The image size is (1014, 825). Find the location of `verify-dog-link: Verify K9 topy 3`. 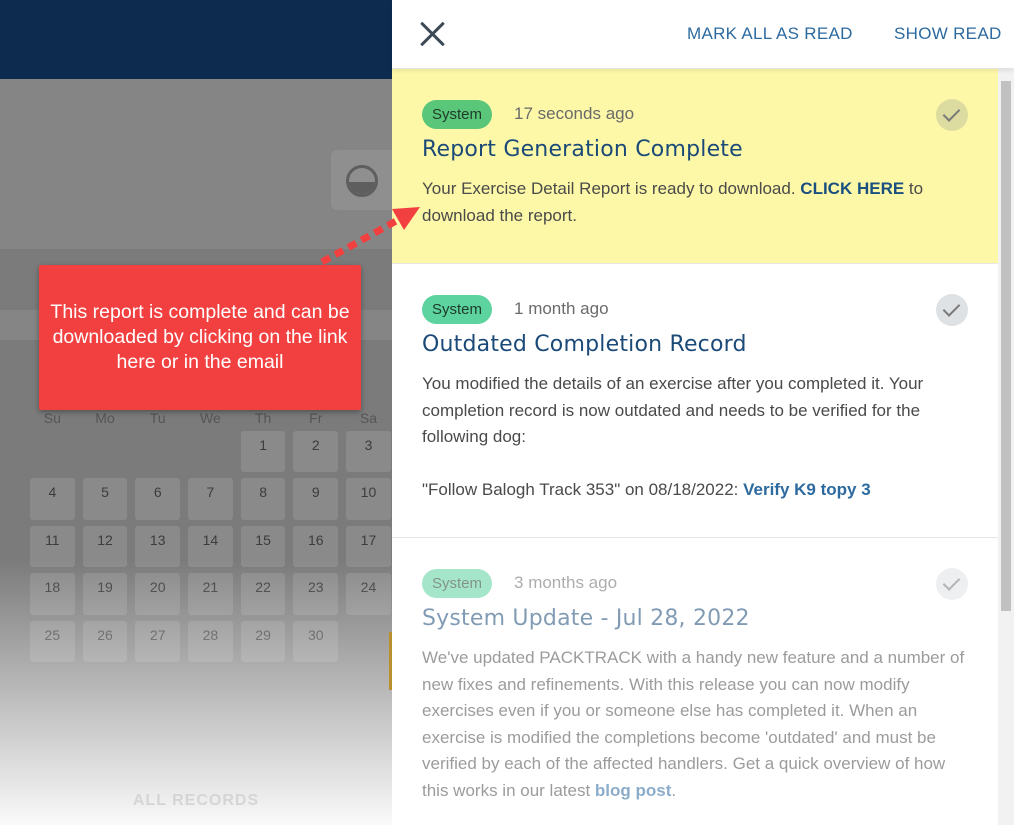

verify-dog-link: Verify K9 topy 3 is located at coordinates (807, 489).